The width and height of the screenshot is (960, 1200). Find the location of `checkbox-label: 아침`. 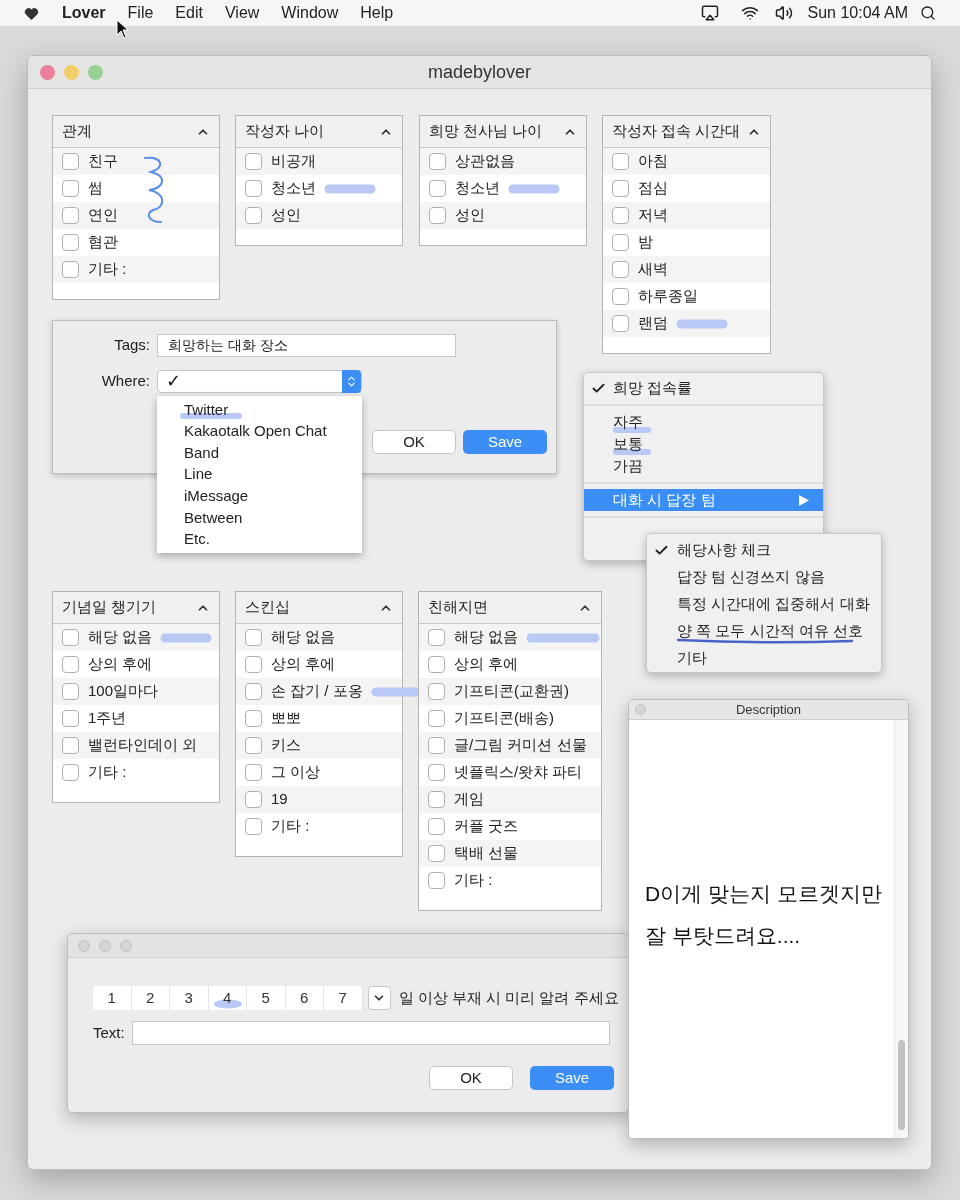

checkbox-label: 아침 is located at coordinates (653, 161).